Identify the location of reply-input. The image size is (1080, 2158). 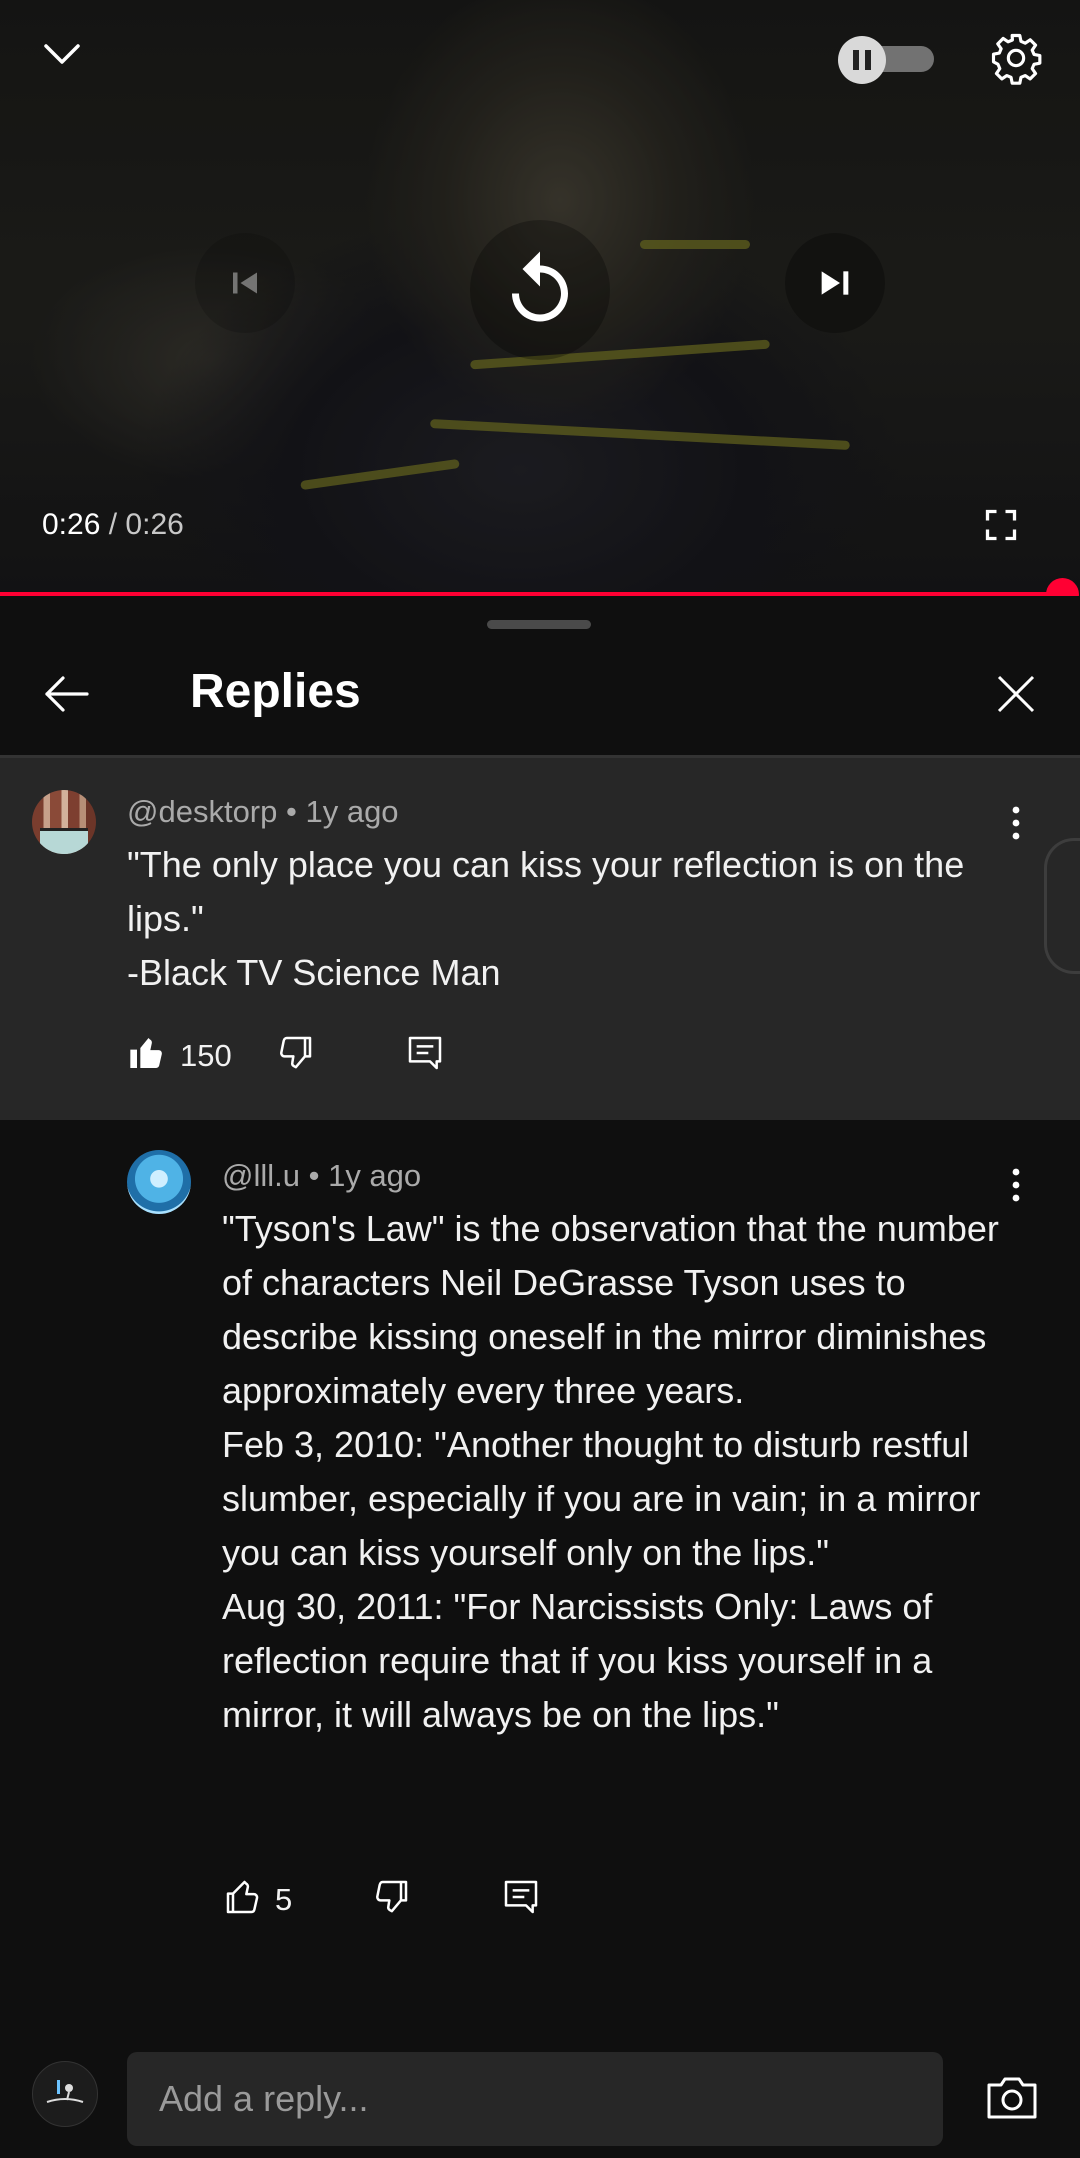
(535, 2099).